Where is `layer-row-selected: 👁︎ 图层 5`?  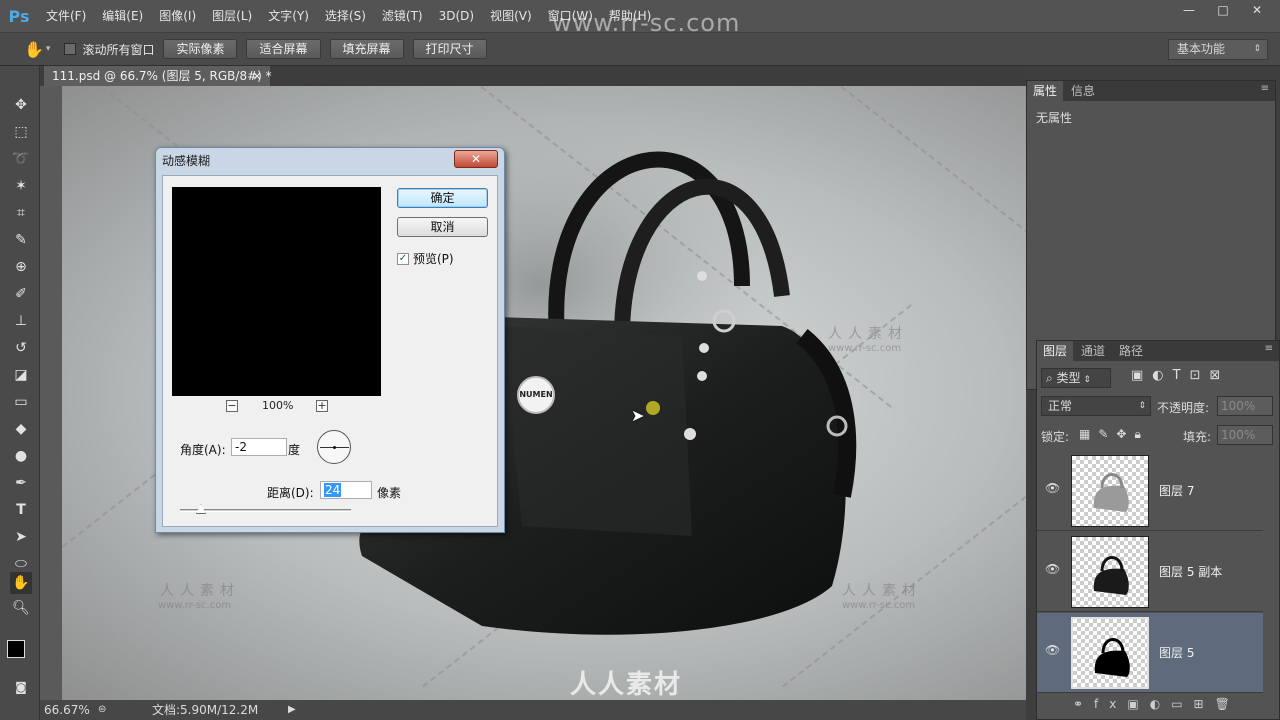
layer-row-selected: 👁︎ 图层 5 is located at coordinates (1150, 653).